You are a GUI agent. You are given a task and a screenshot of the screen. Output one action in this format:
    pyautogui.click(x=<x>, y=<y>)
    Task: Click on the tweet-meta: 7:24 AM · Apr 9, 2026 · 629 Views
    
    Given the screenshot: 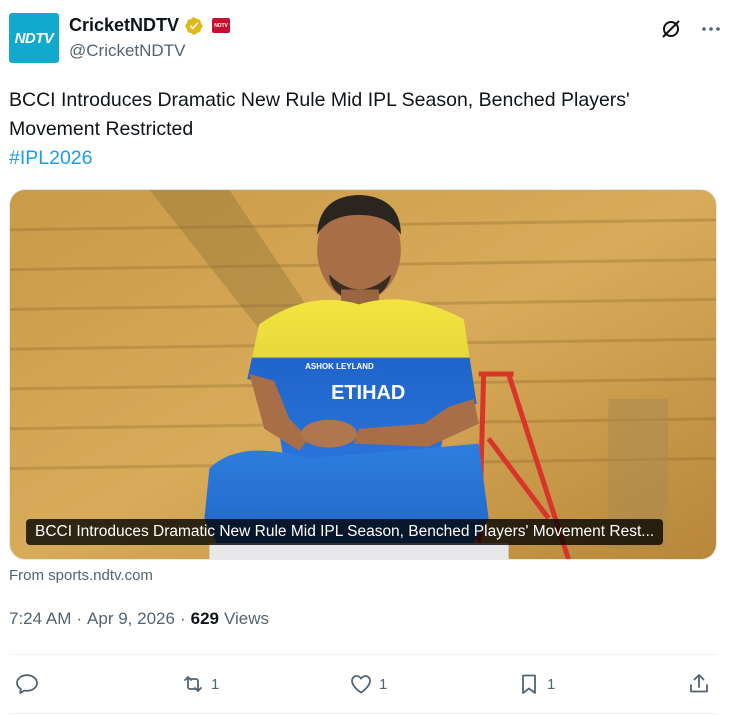 What is the action you would take?
    pyautogui.click(x=139, y=619)
    